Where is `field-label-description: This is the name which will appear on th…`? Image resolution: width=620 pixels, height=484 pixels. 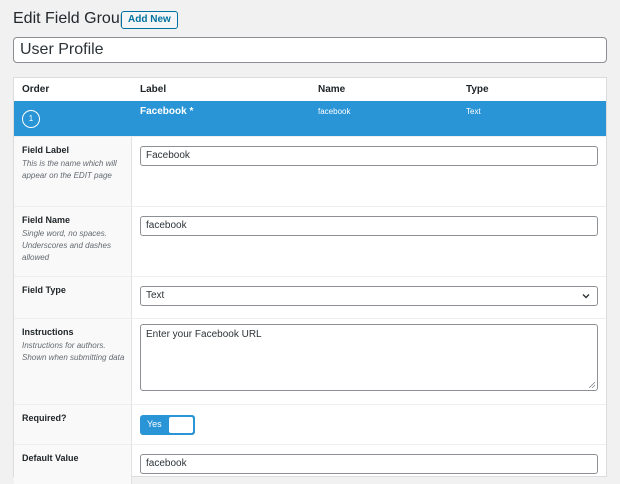
field-label-description: This is the name which will appear on th… is located at coordinates (69, 169).